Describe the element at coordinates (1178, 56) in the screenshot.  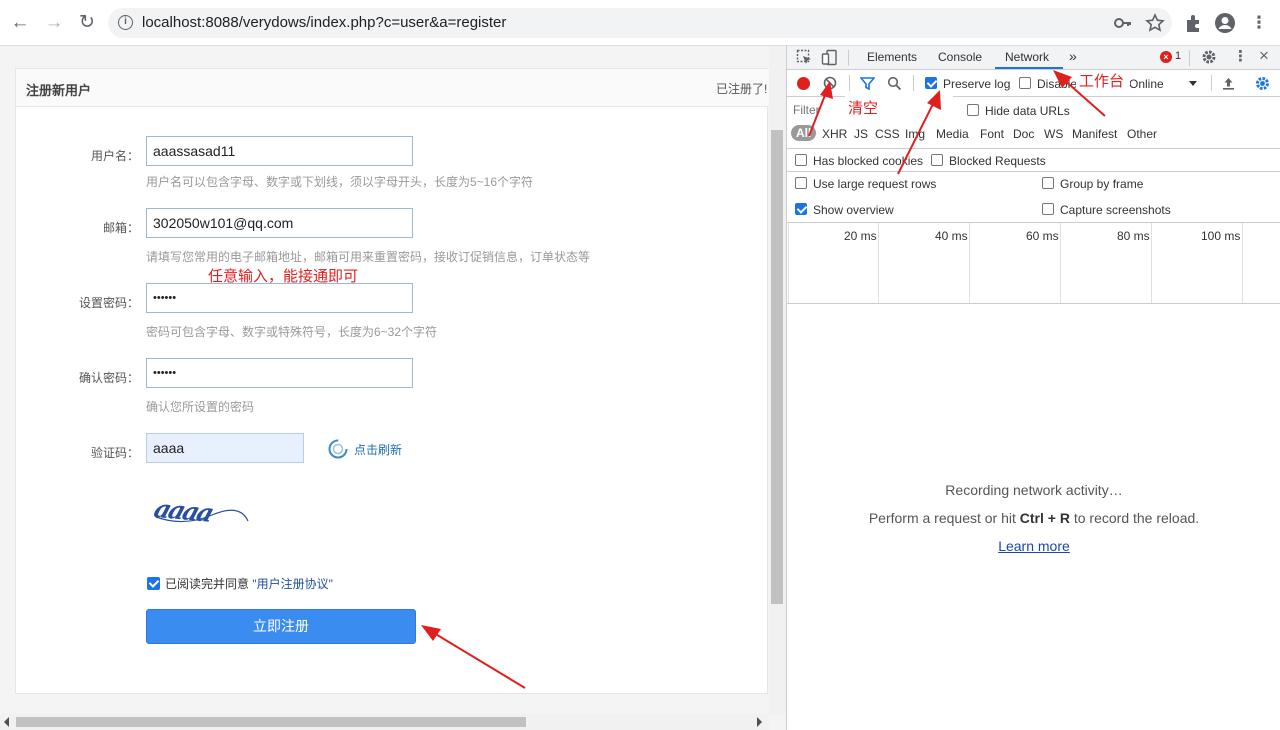
I see `error-count: 1` at that location.